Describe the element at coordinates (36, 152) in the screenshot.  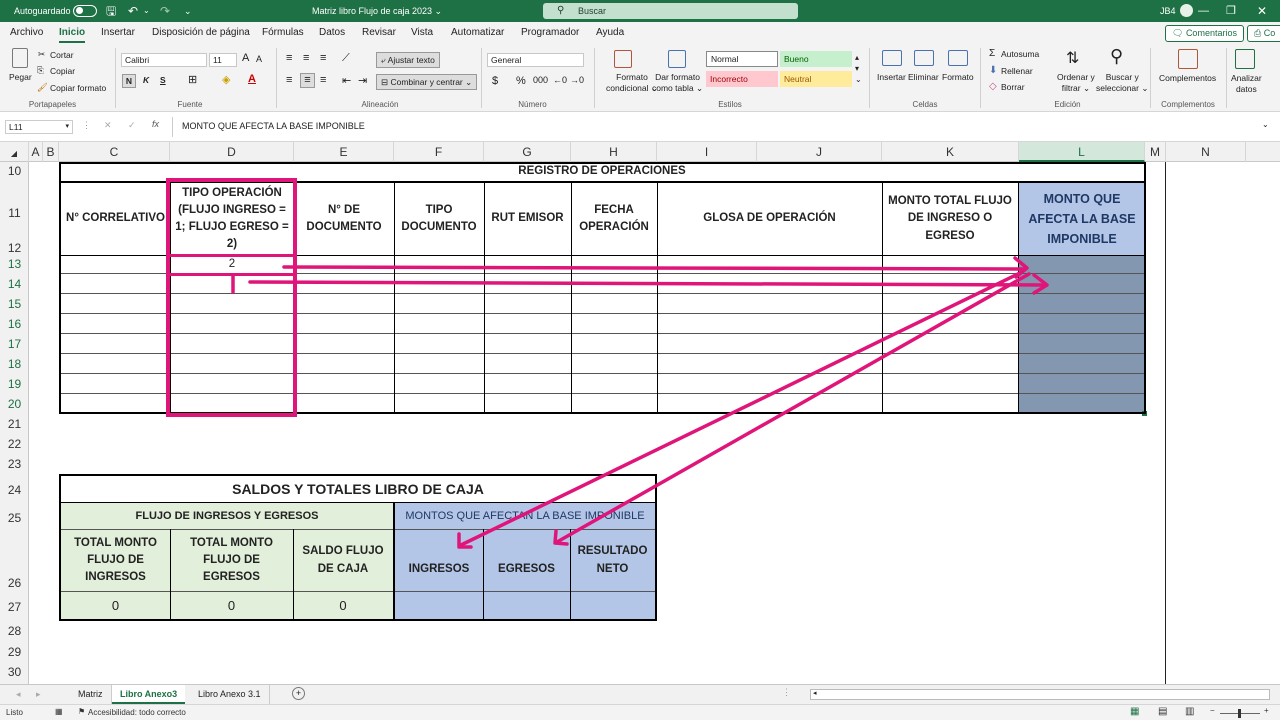
I see `column-header-a: A` at that location.